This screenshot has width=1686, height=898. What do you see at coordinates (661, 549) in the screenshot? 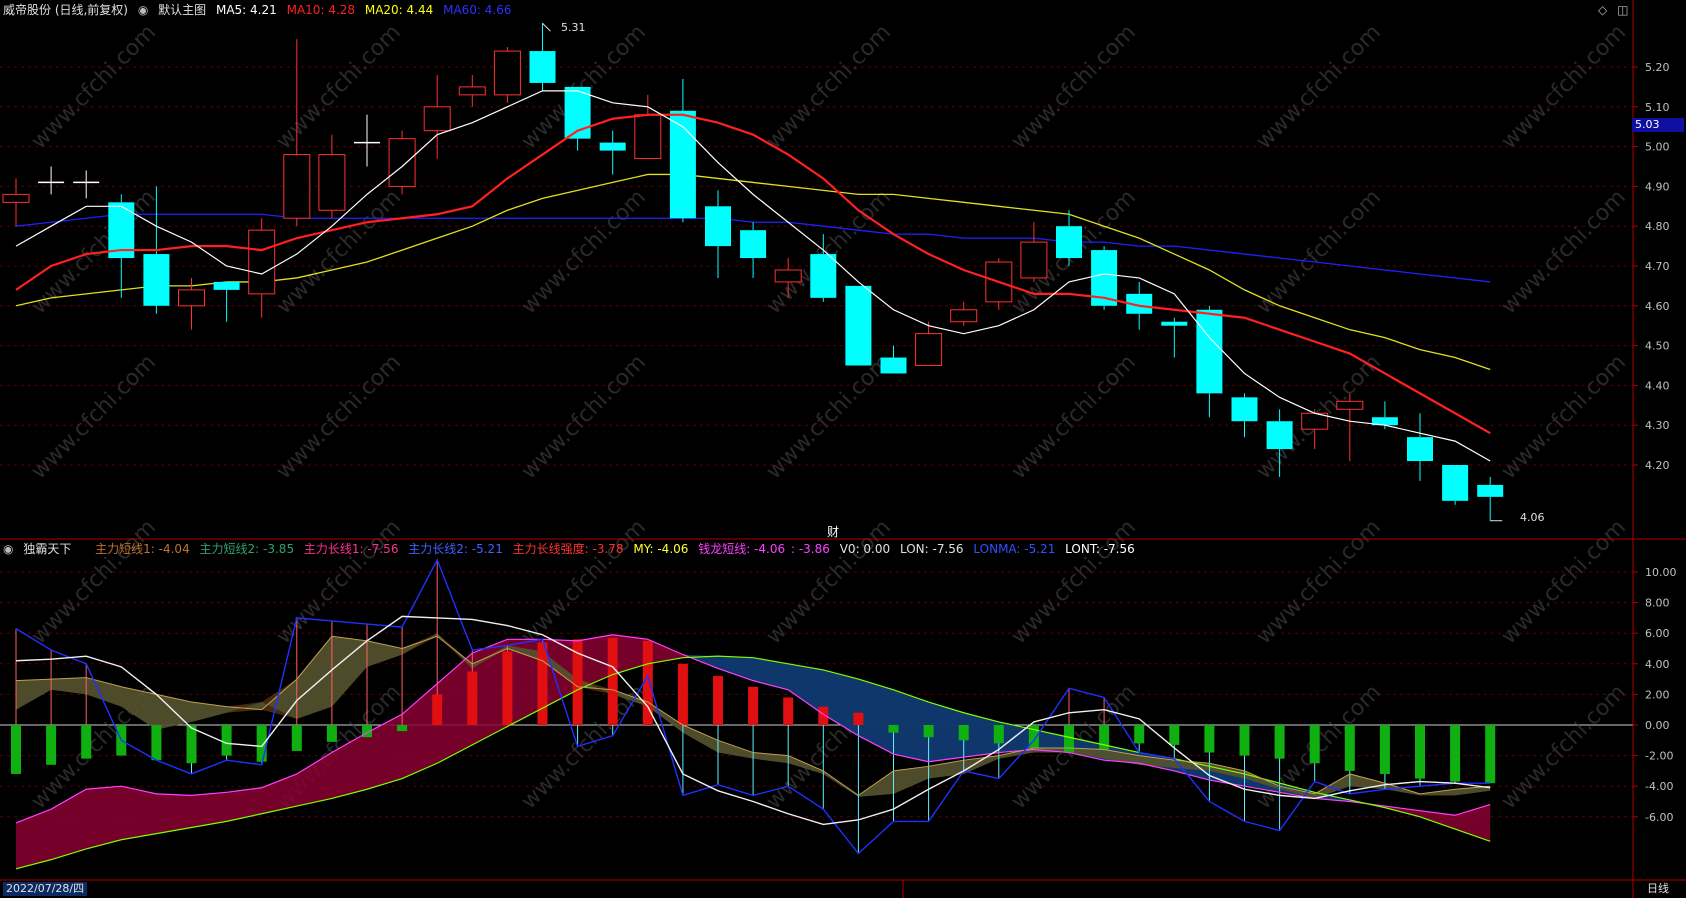
I see `indicator-value: MY: -4.06` at bounding box center [661, 549].